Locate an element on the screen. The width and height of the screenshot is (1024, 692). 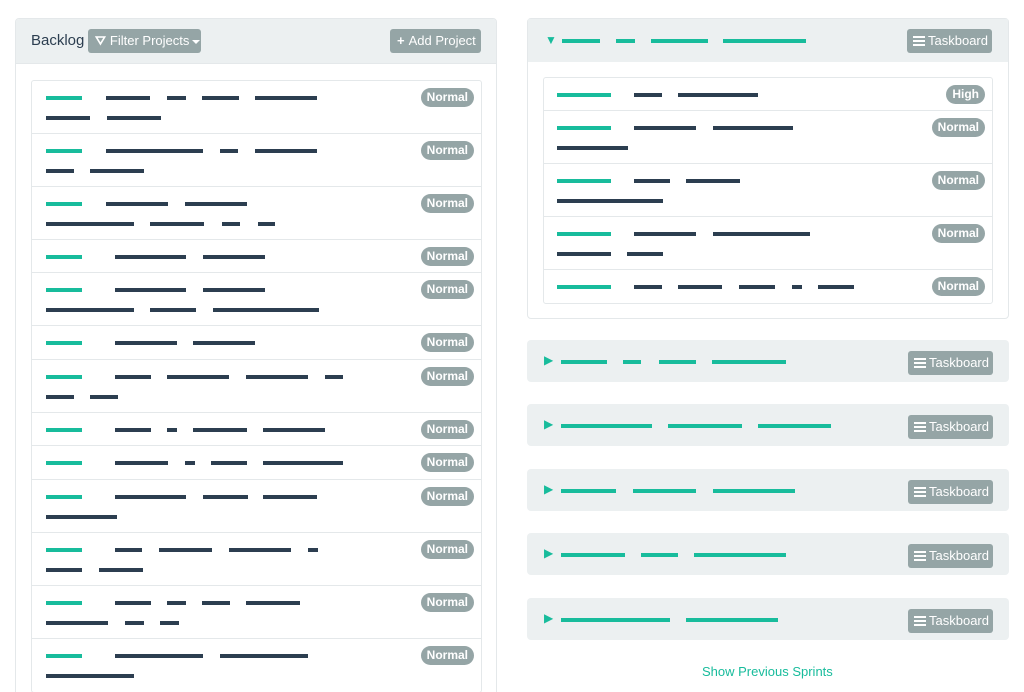
sprint-task-list: High Normal Normal Normal Normal is located at coordinates (768, 190).